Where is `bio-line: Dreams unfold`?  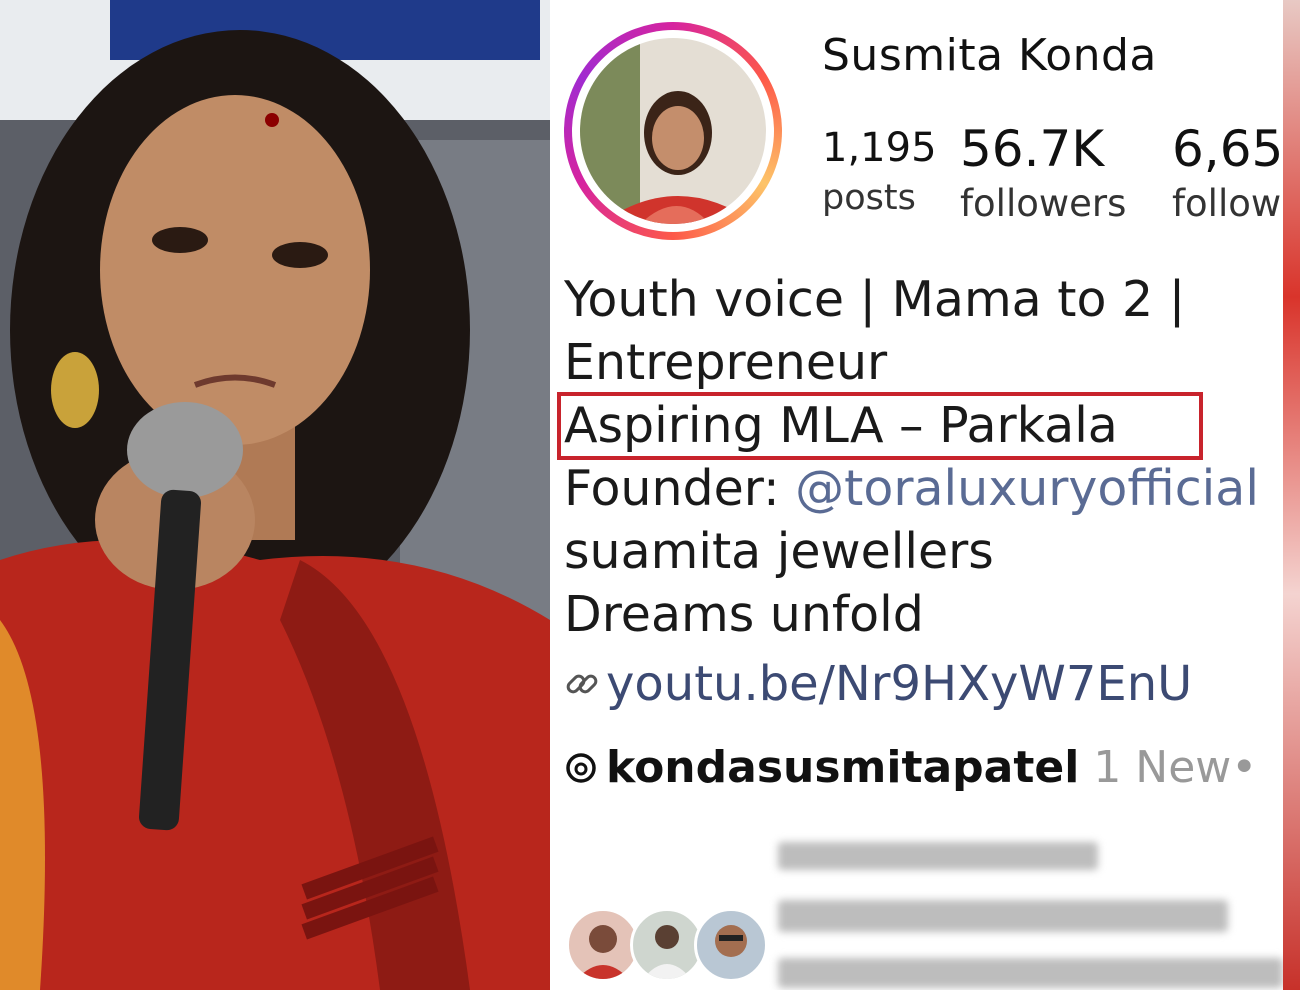 bio-line: Dreams unfold is located at coordinates (744, 614).